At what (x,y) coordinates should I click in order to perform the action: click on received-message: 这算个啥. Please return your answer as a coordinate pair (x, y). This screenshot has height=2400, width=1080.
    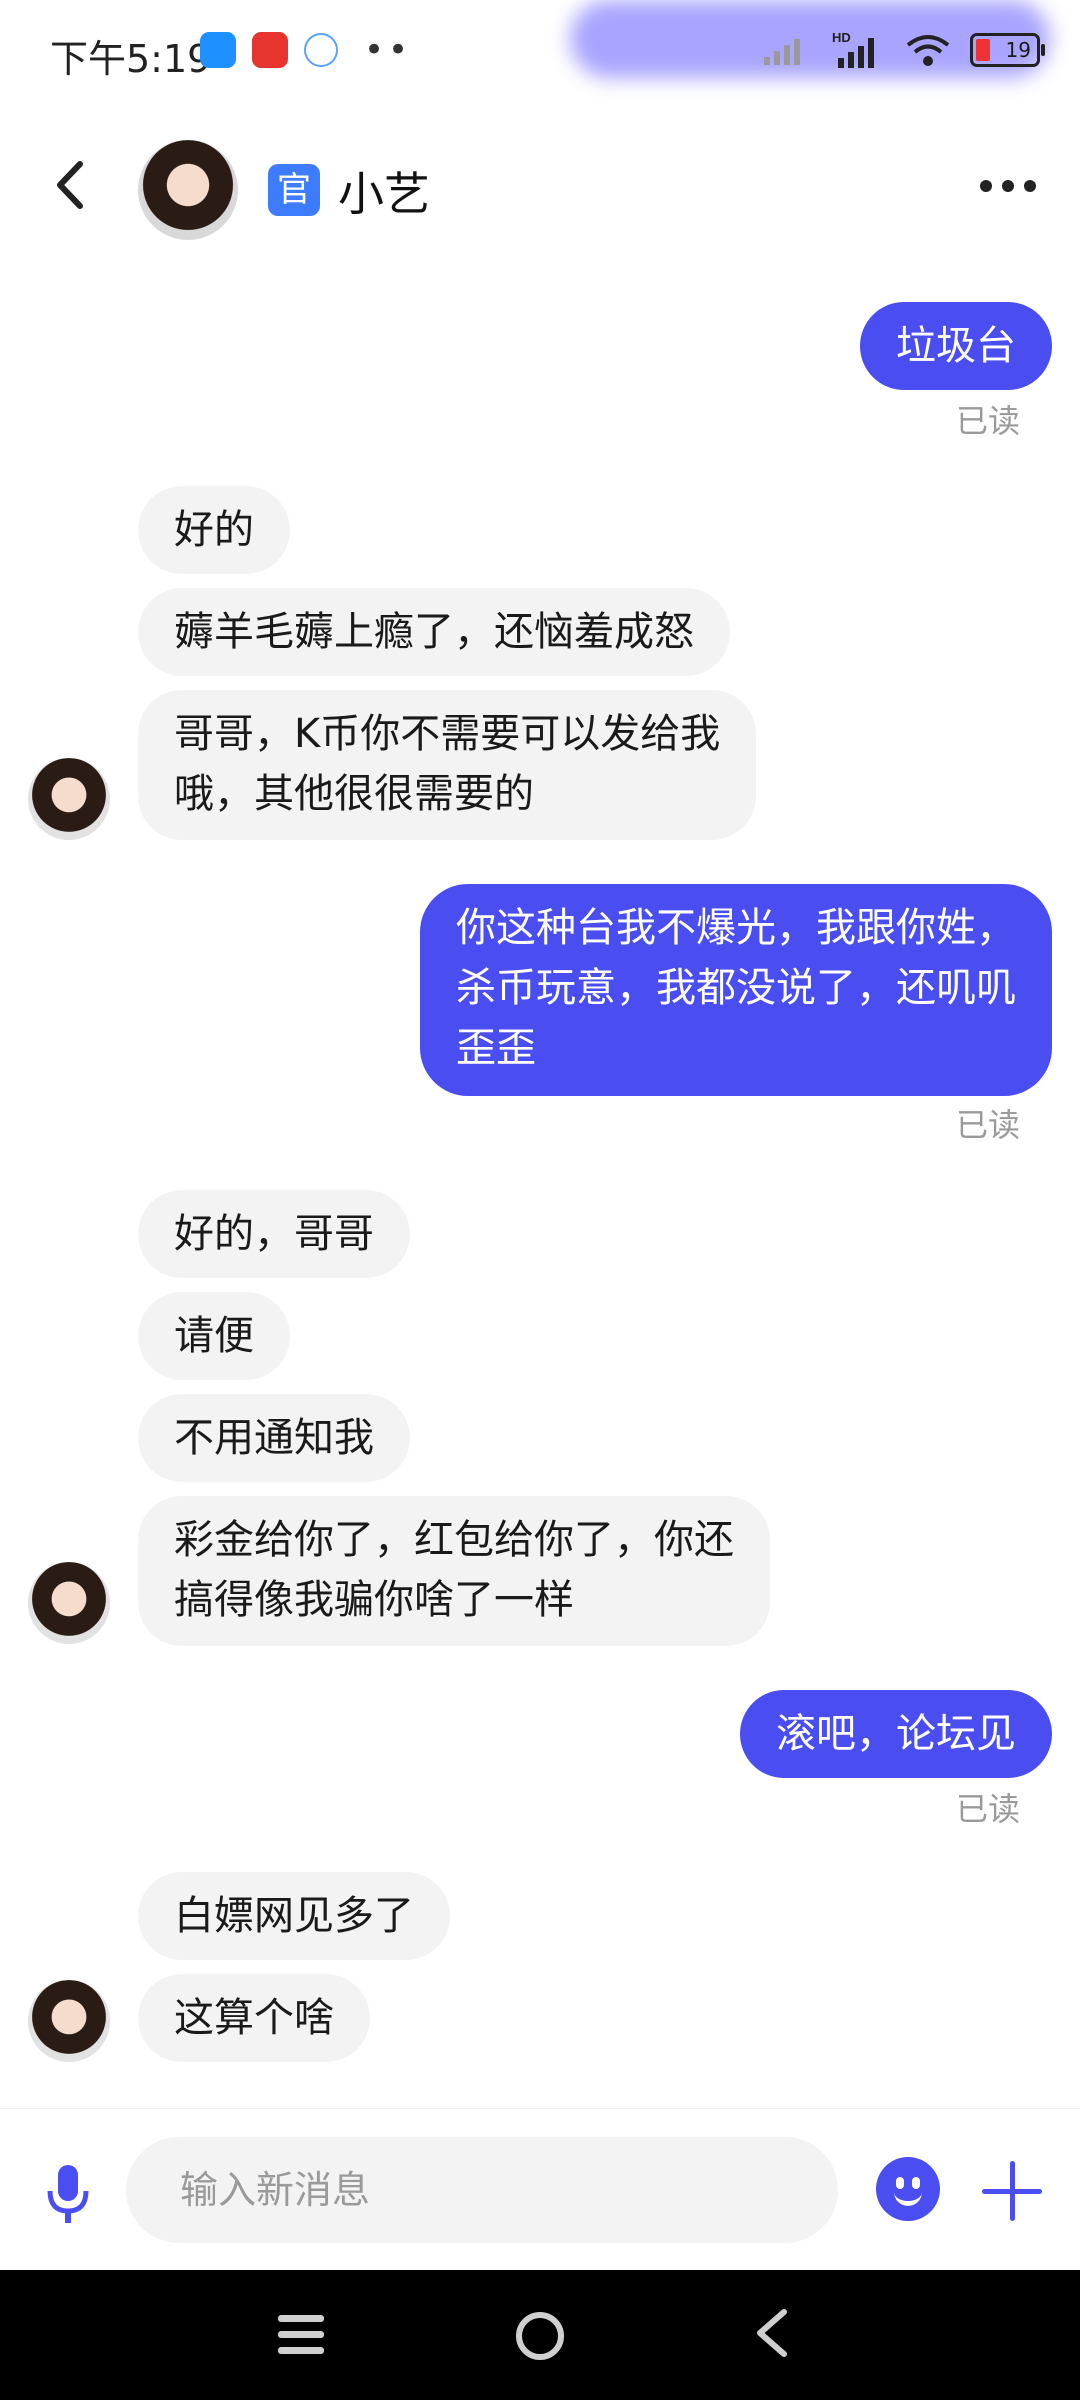
    Looking at the image, I should click on (254, 2018).